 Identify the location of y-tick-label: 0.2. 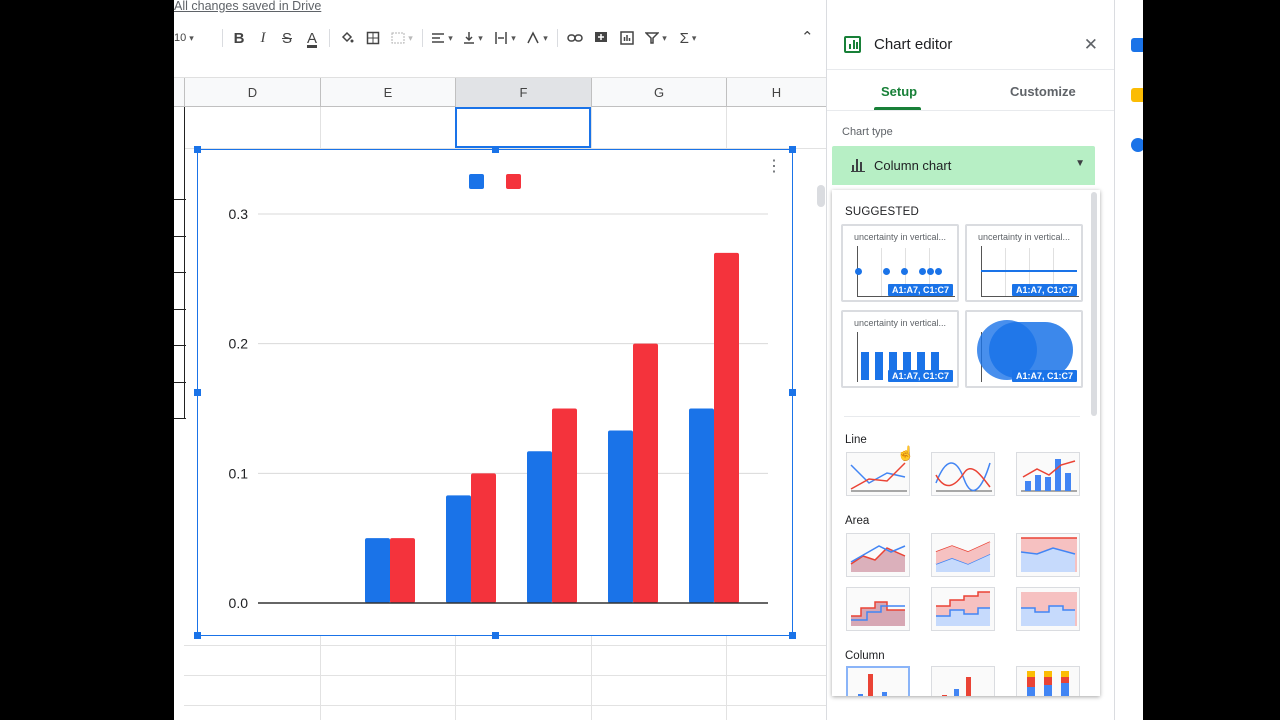
(239, 344).